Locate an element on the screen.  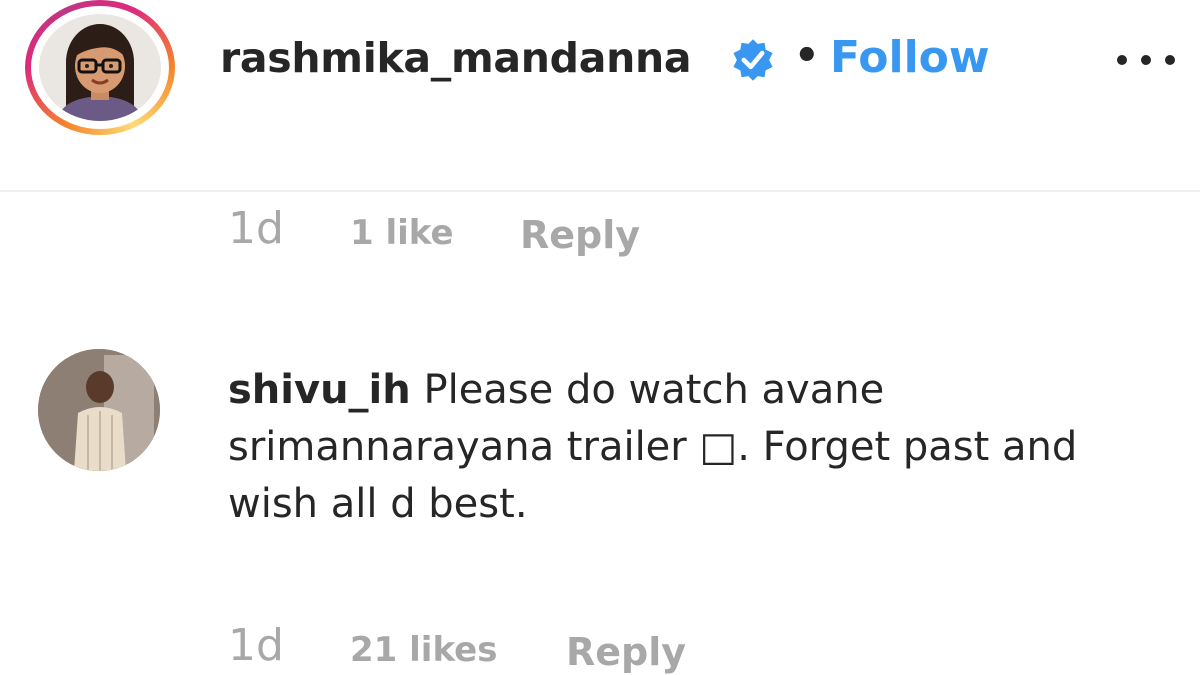
bitmoji-avatar-icon is located at coordinates (100, 72).